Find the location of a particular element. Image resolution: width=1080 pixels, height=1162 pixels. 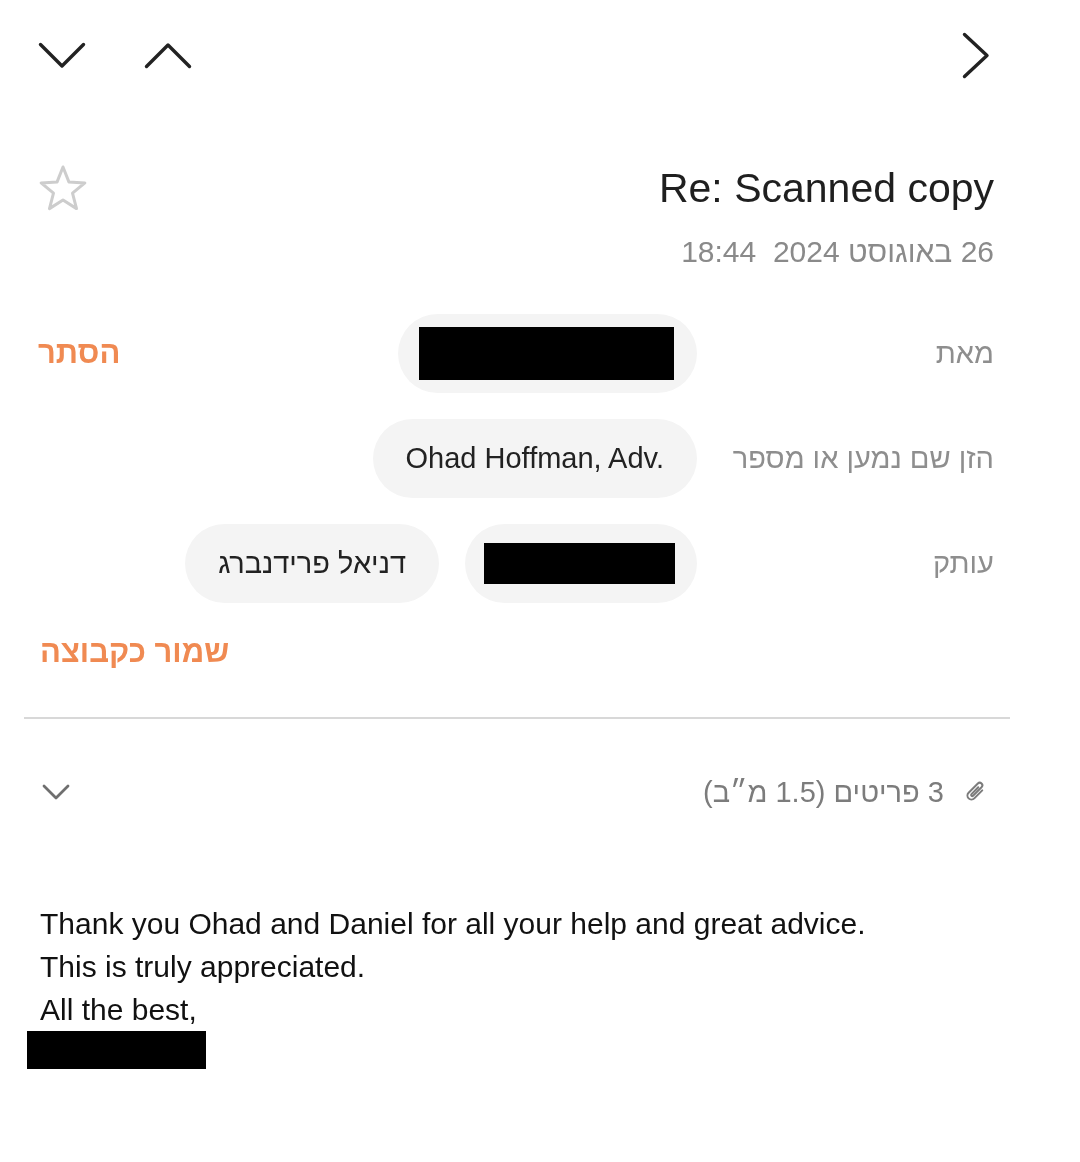

field-label: עותק is located at coordinates (963, 563).